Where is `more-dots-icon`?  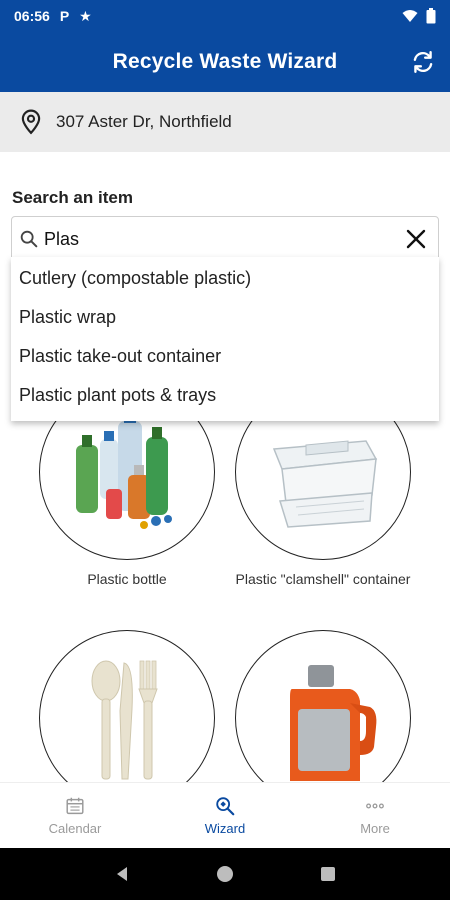 more-dots-icon is located at coordinates (375, 806).